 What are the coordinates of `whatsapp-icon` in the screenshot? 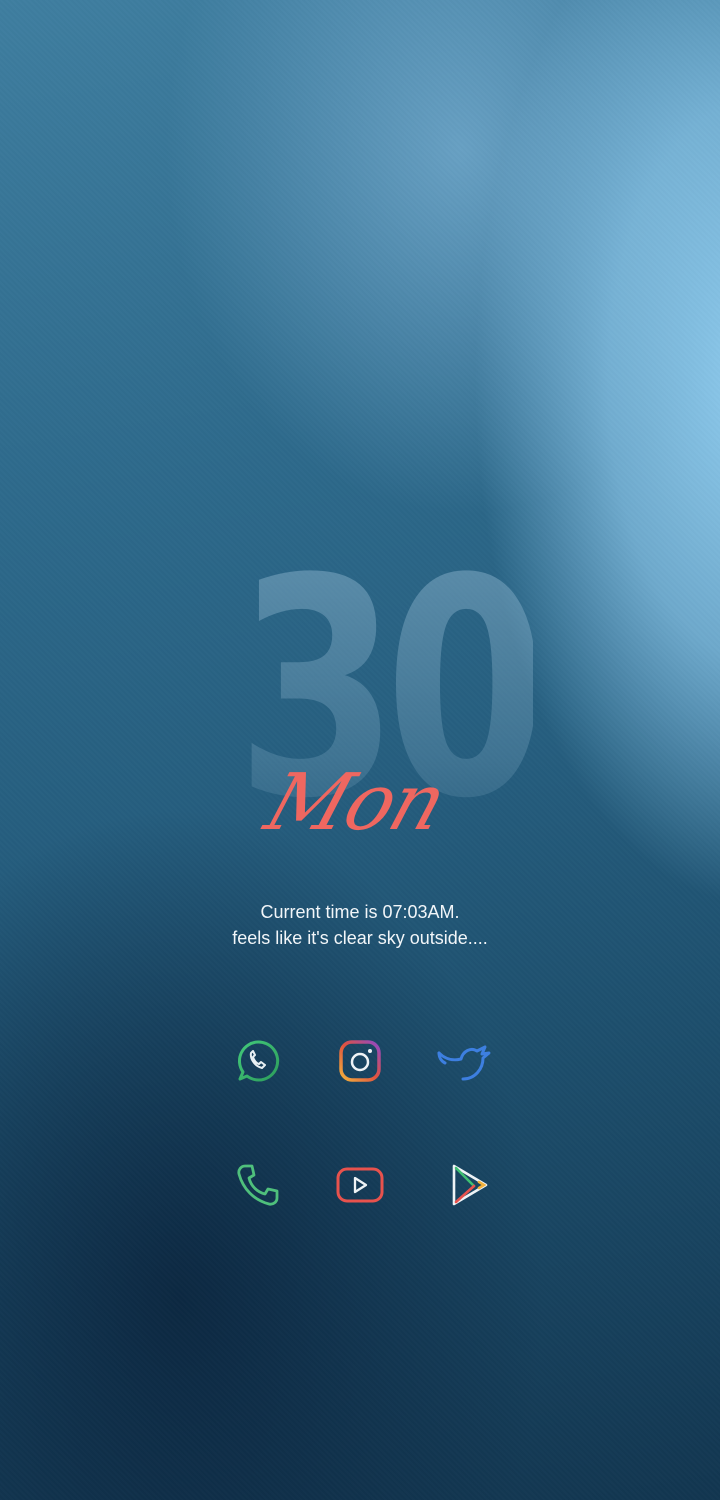 It's located at (258, 1061).